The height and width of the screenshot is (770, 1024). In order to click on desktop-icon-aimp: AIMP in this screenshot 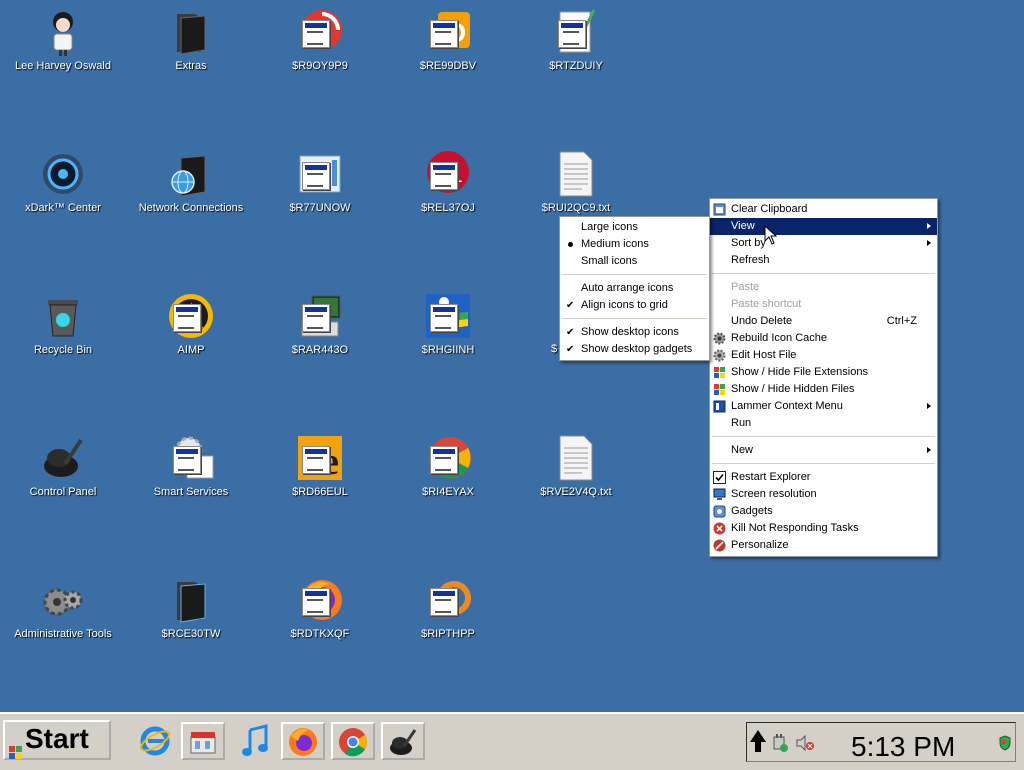, I will do `click(191, 320)`.